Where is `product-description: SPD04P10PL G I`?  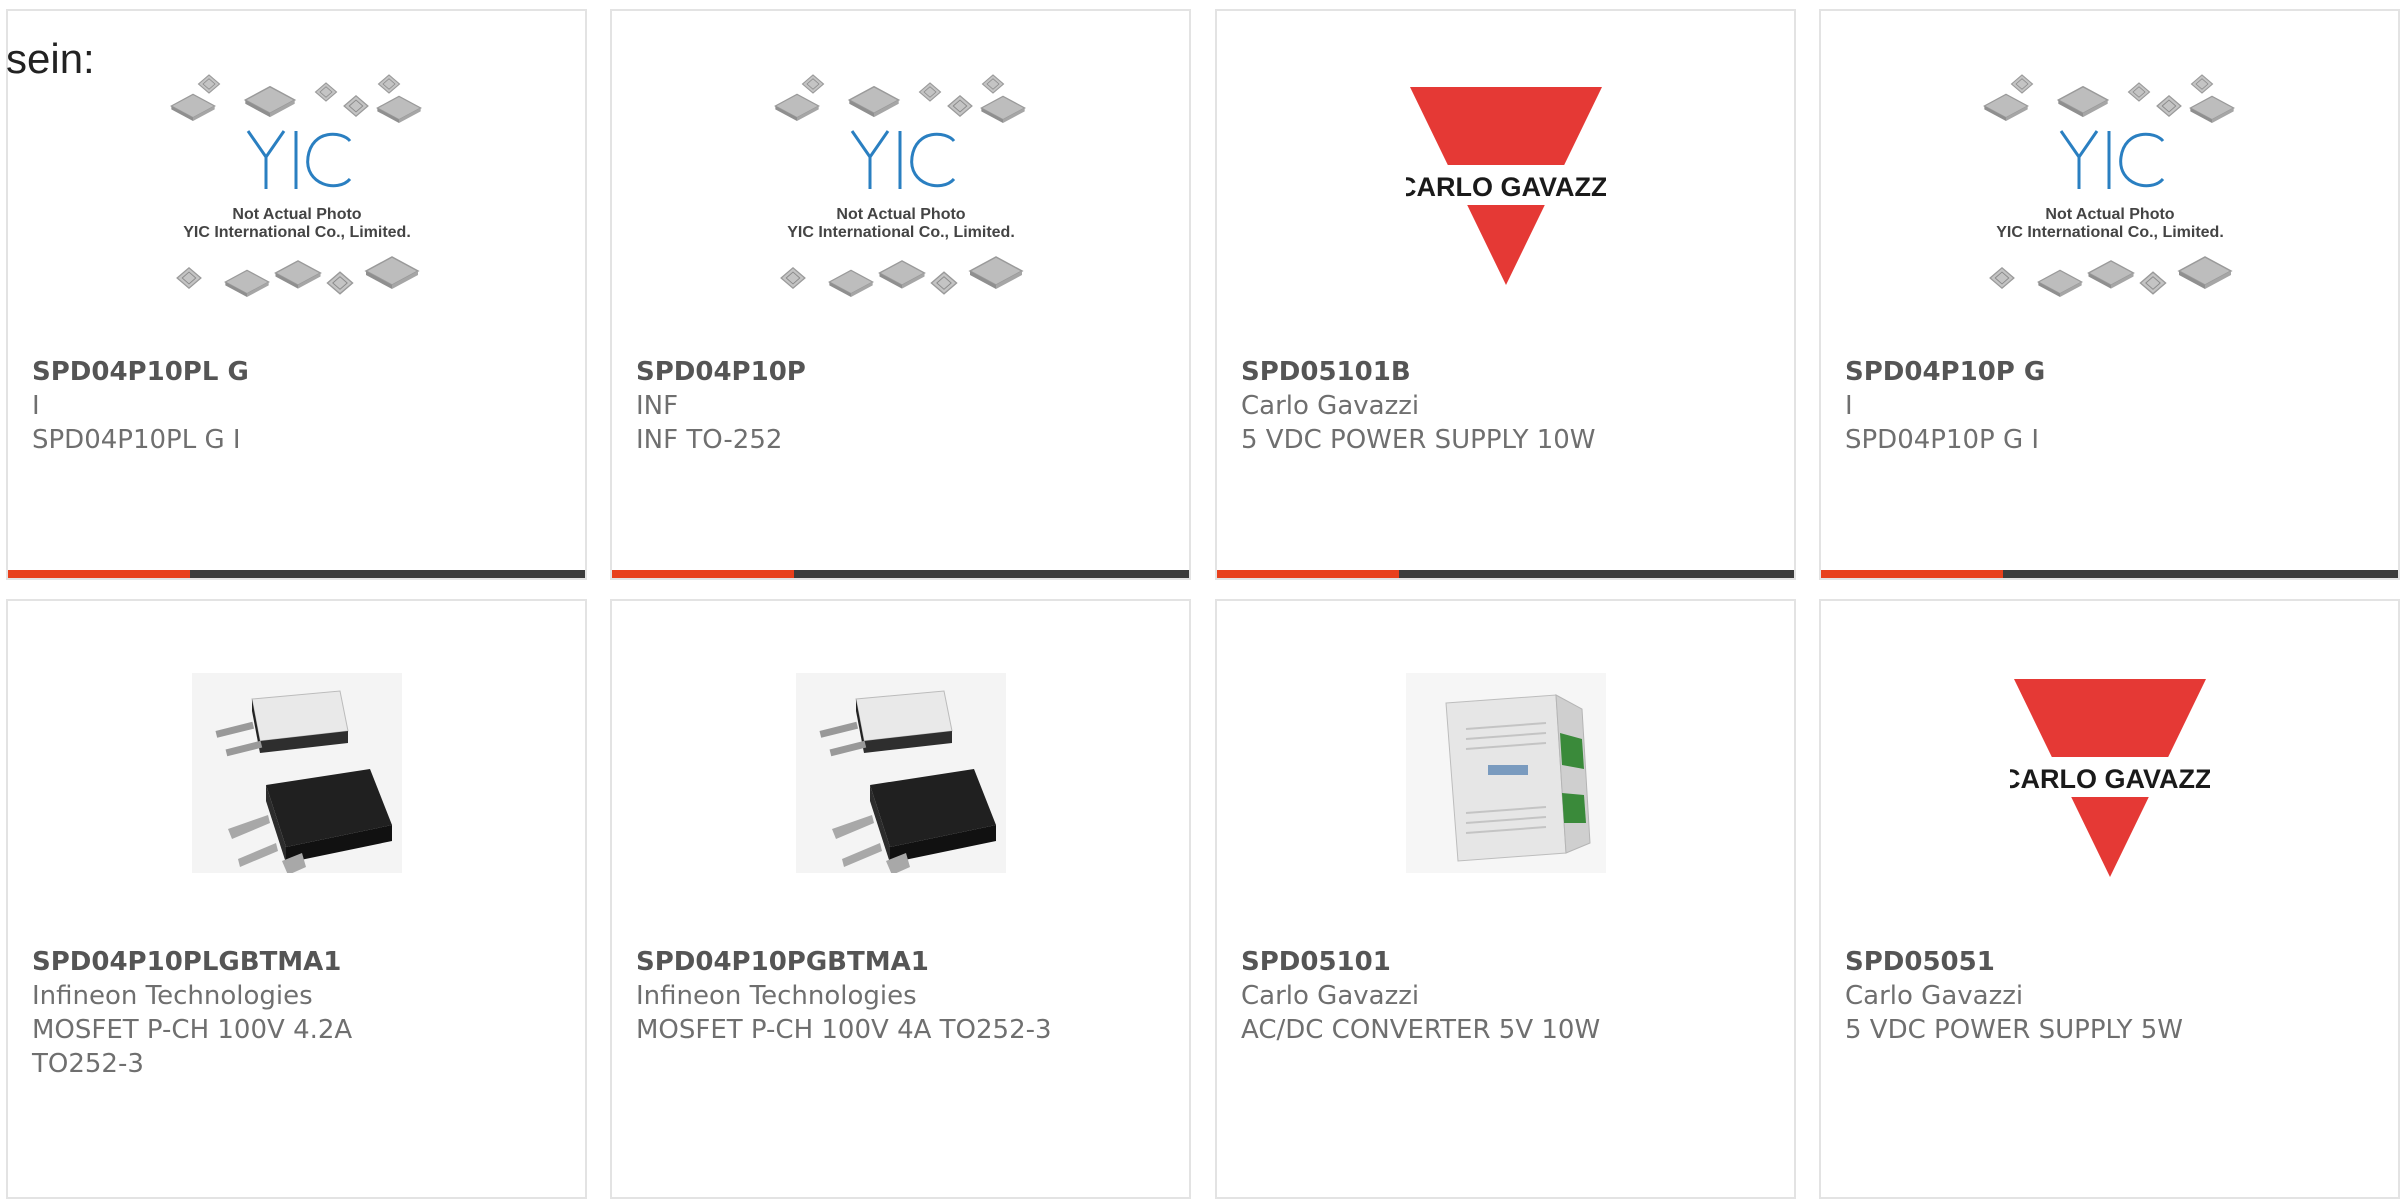 product-description: SPD04P10PL G I is located at coordinates (136, 440).